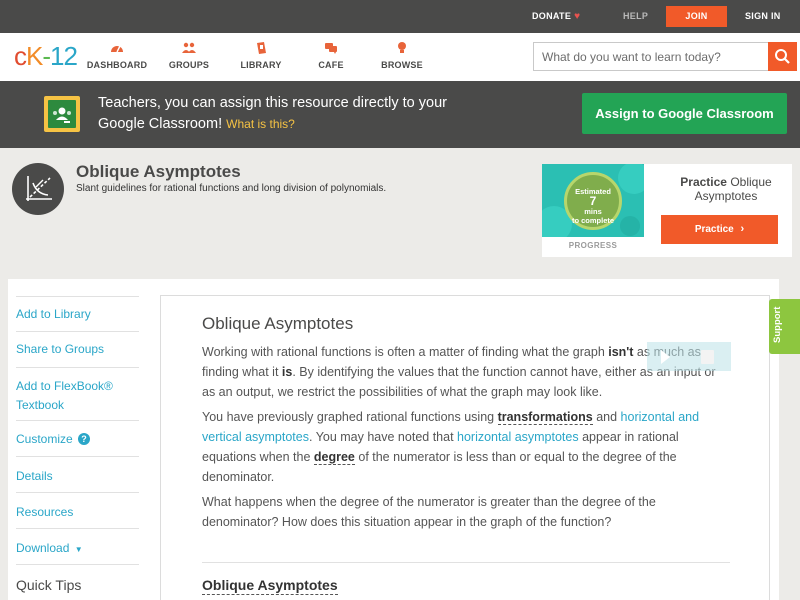  Describe the element at coordinates (593, 220) in the screenshot. I see `estimated-suffix: to complete` at that location.